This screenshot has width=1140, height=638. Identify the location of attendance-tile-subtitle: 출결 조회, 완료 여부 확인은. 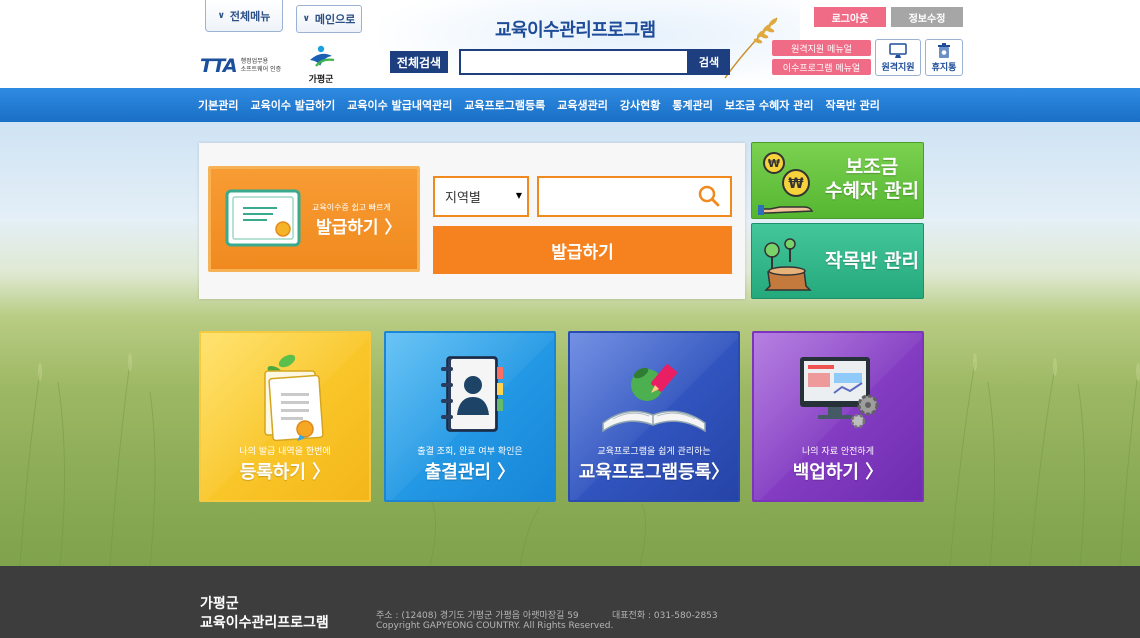
(470, 452).